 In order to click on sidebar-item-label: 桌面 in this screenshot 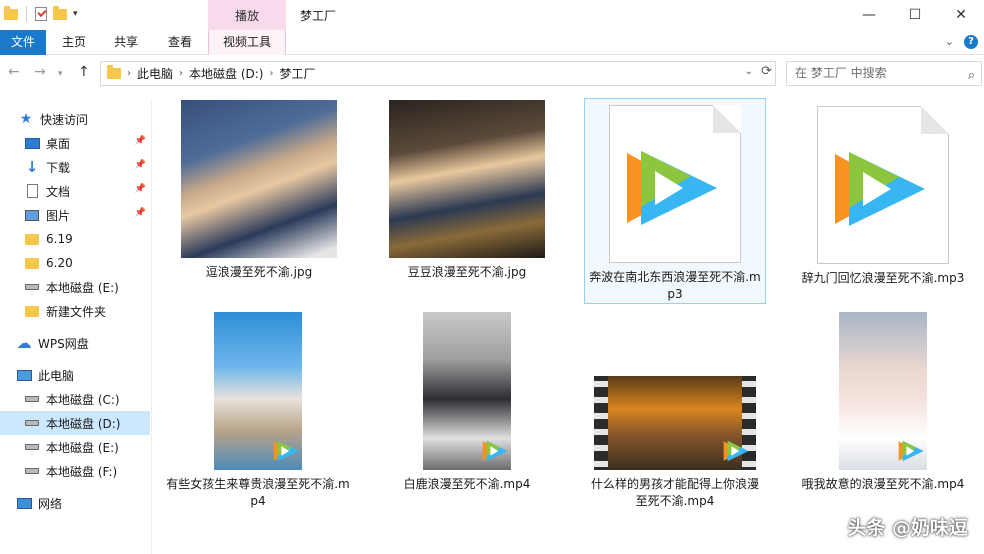, I will do `click(58, 143)`.